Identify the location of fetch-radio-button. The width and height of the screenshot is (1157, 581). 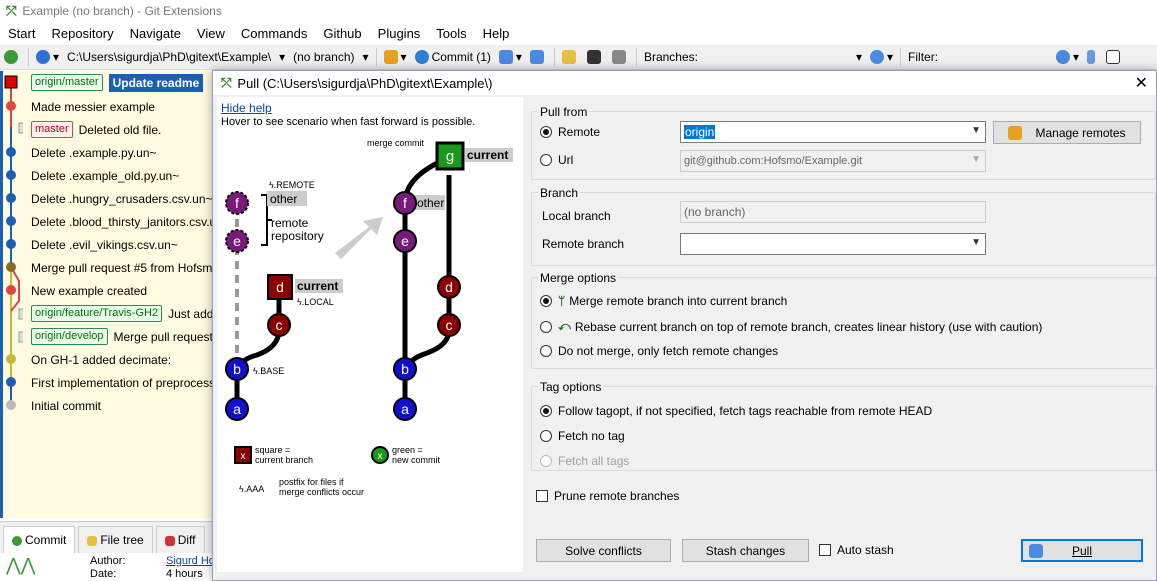
(546, 351).